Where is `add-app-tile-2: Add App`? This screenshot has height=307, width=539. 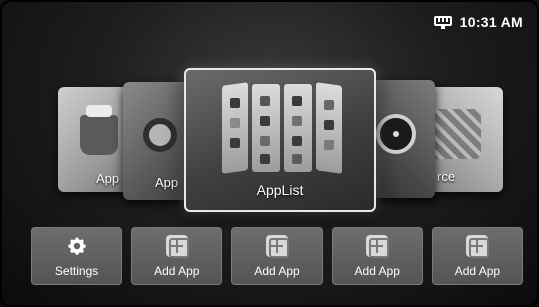 add-app-tile-2: Add App is located at coordinates (277, 256).